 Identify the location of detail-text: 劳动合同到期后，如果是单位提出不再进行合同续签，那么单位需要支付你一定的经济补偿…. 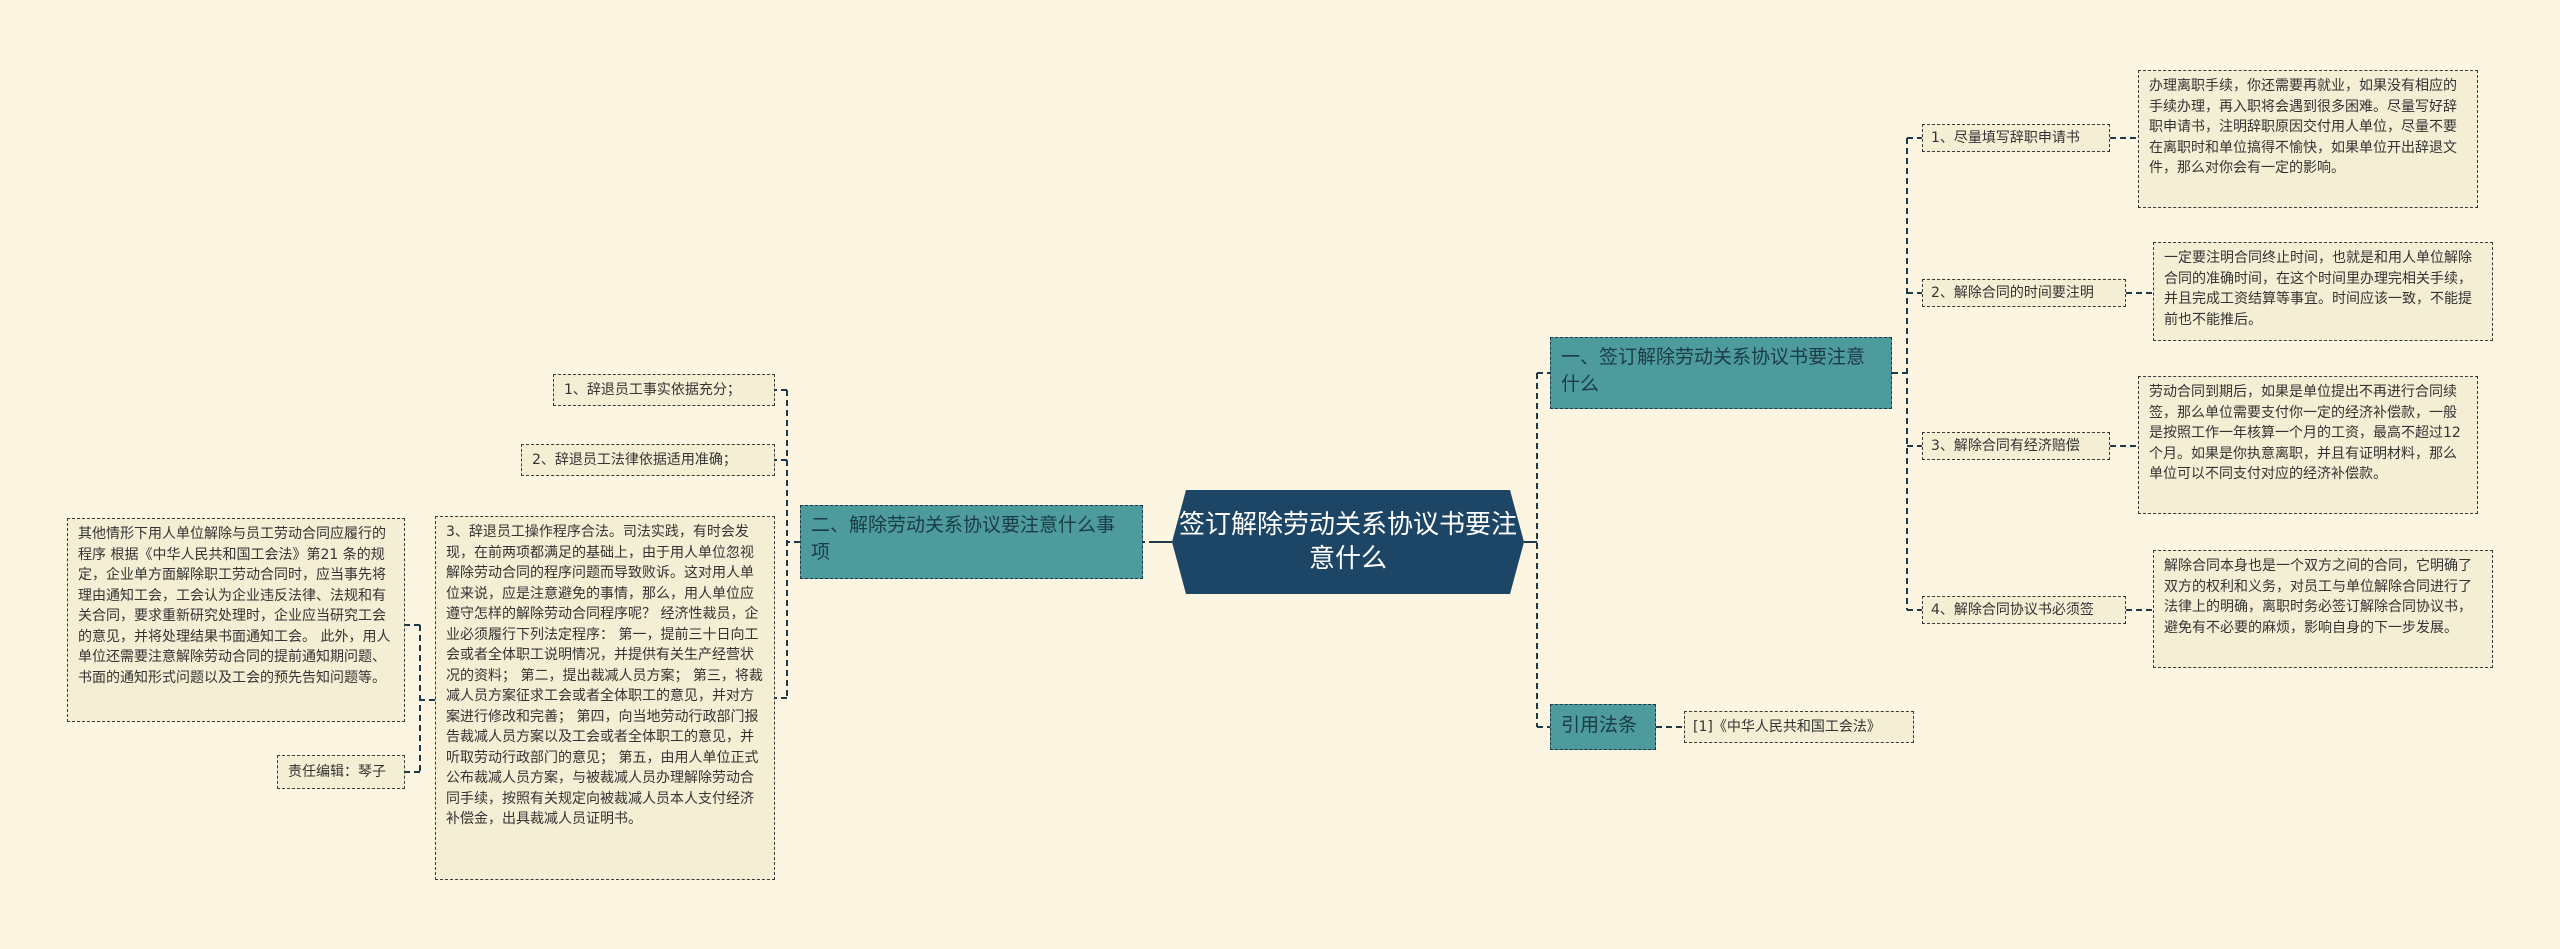
(2305, 433).